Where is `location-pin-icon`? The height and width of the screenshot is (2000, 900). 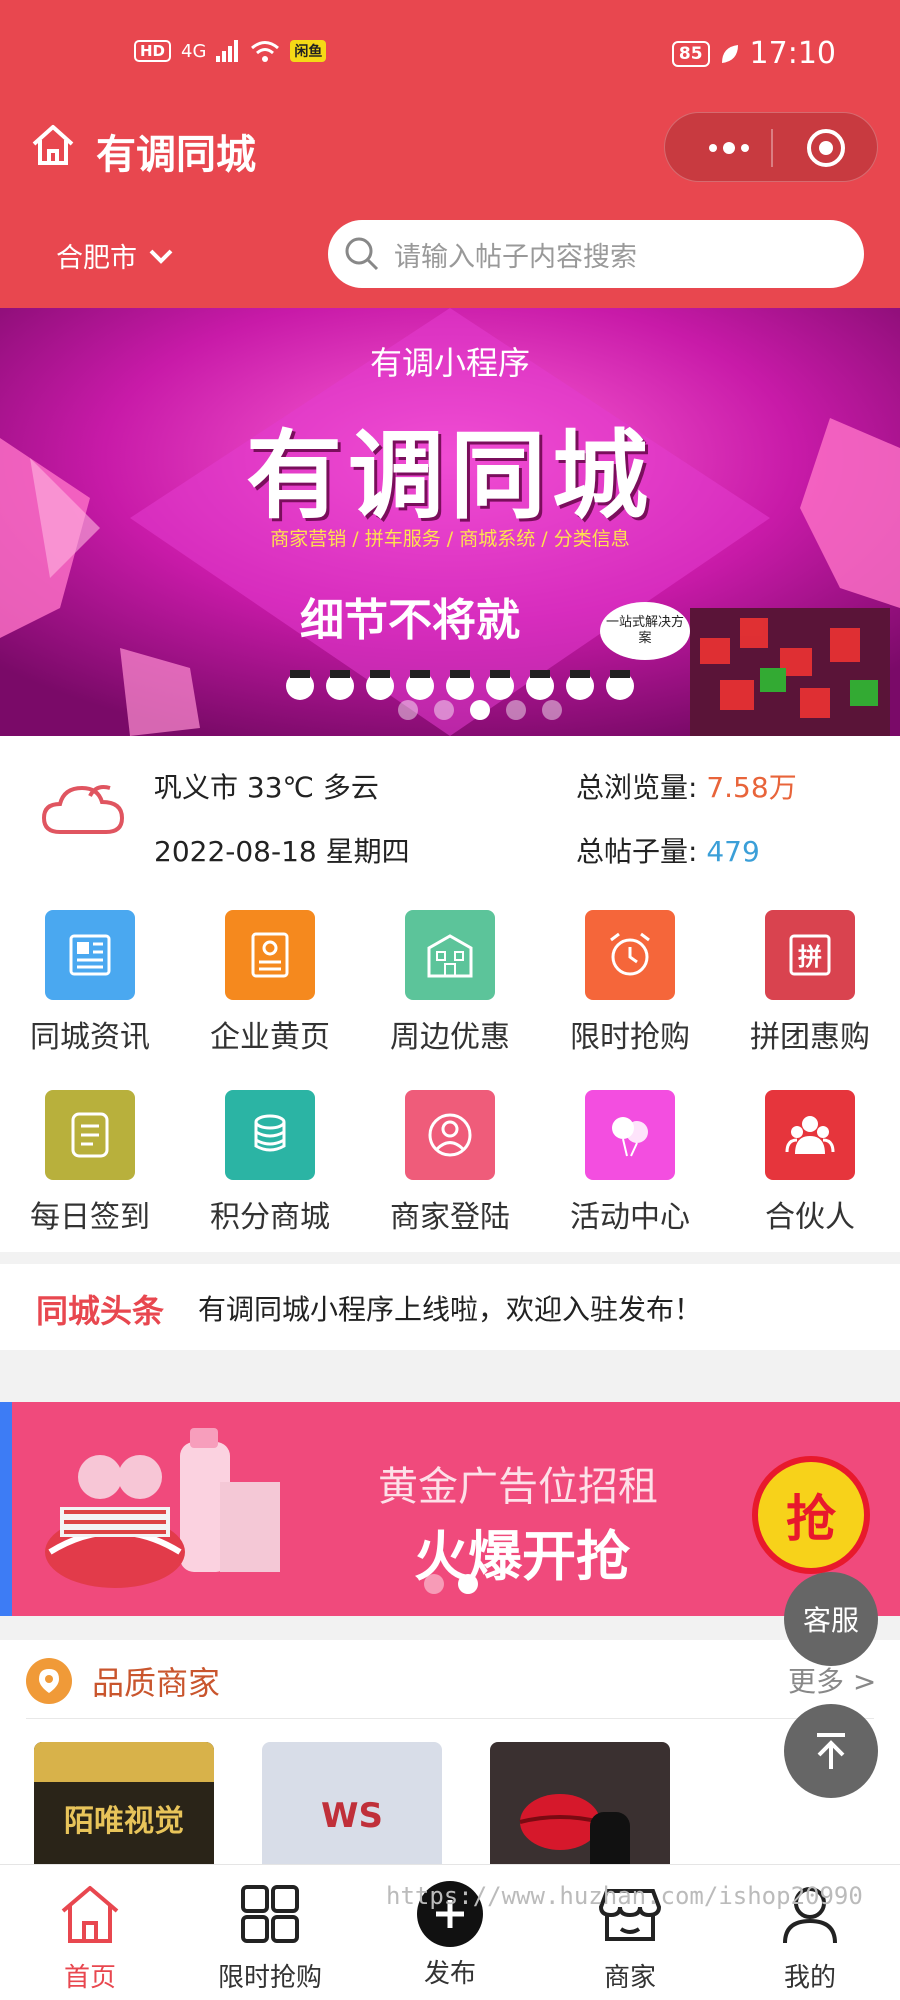
location-pin-icon is located at coordinates (49, 1681).